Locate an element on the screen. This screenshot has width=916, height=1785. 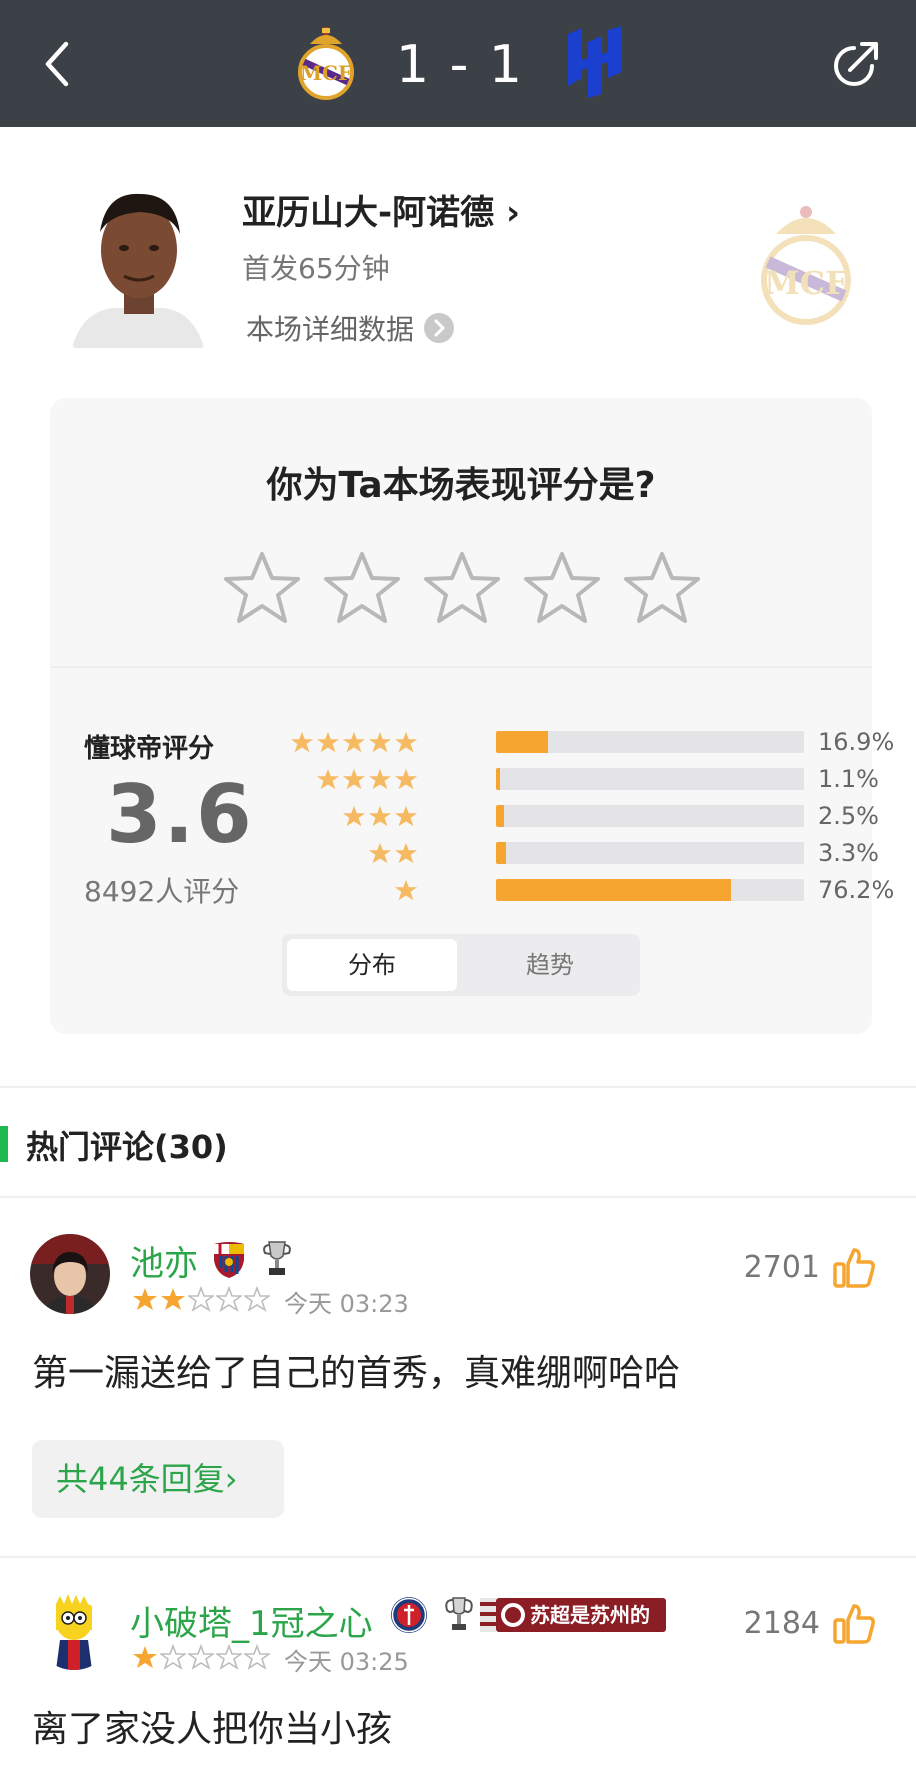
comment-time: 今天 03:23 is located at coordinates (346, 1304).